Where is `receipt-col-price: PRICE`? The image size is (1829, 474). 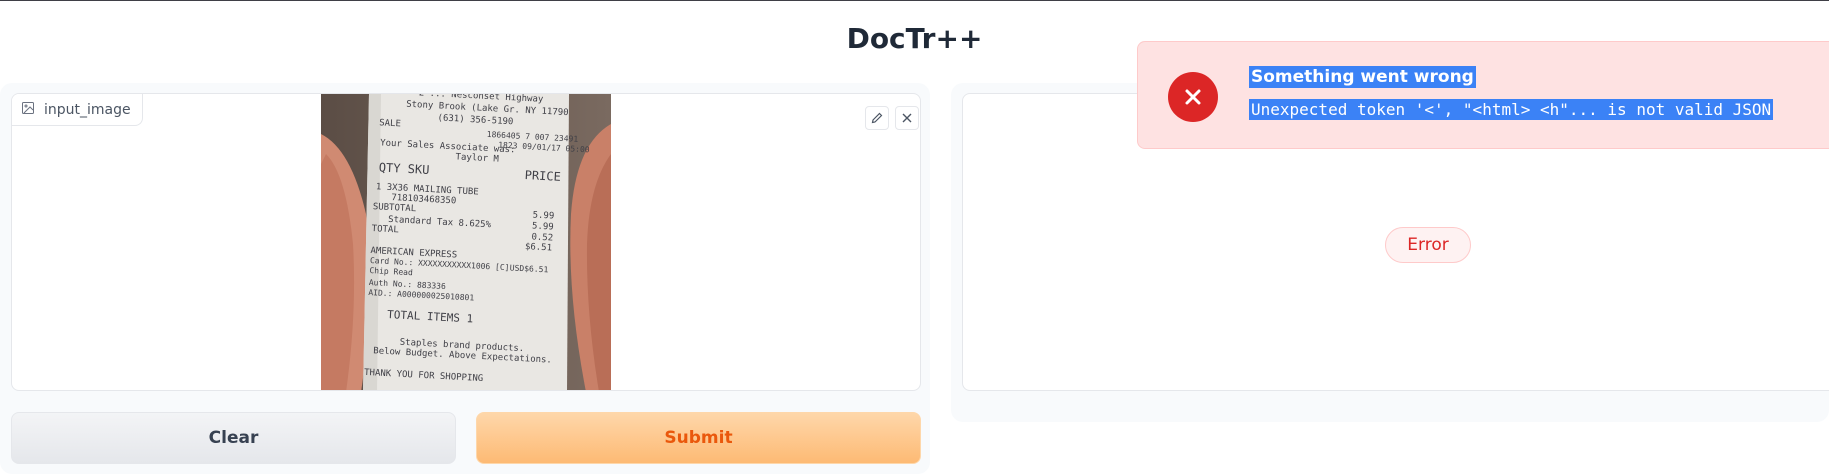 receipt-col-price: PRICE is located at coordinates (542, 176).